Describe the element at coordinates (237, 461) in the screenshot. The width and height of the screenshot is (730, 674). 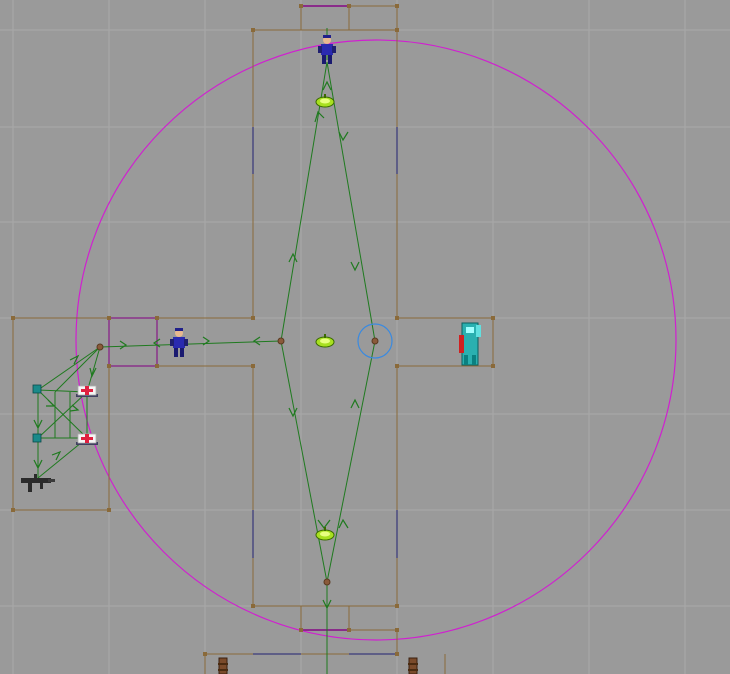
I see `path-nodes` at that location.